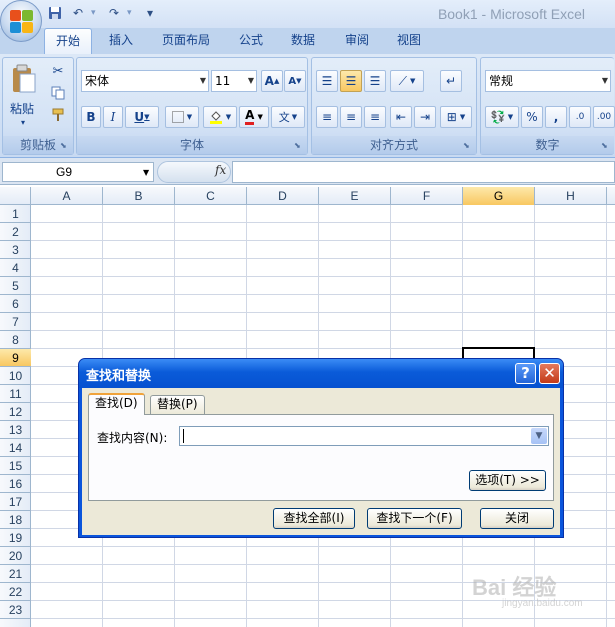 This screenshot has width=615, height=627. What do you see at coordinates (15, 574) in the screenshot?
I see `row-header: 21` at bounding box center [15, 574].